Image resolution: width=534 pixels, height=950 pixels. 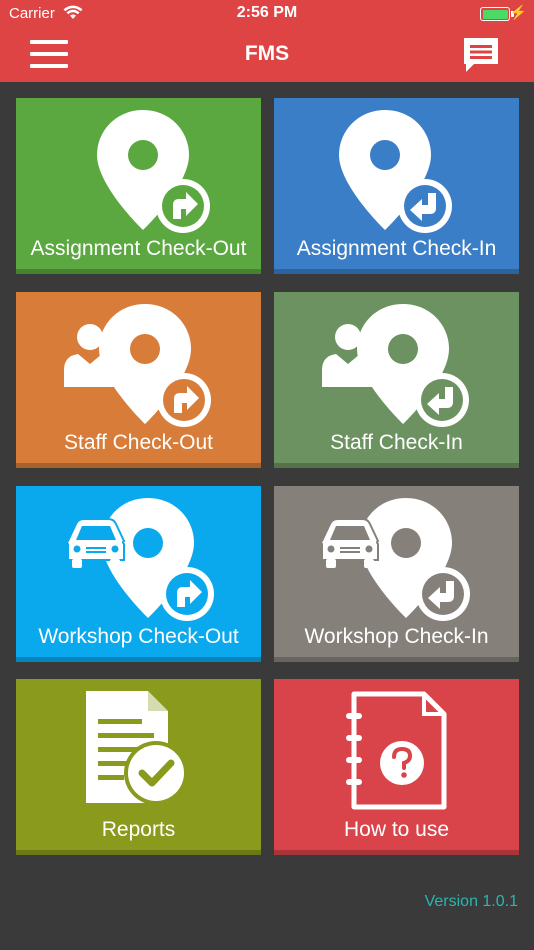 What do you see at coordinates (138, 186) in the screenshot?
I see `tile-assignment-checkout: Assignment Check-Out` at bounding box center [138, 186].